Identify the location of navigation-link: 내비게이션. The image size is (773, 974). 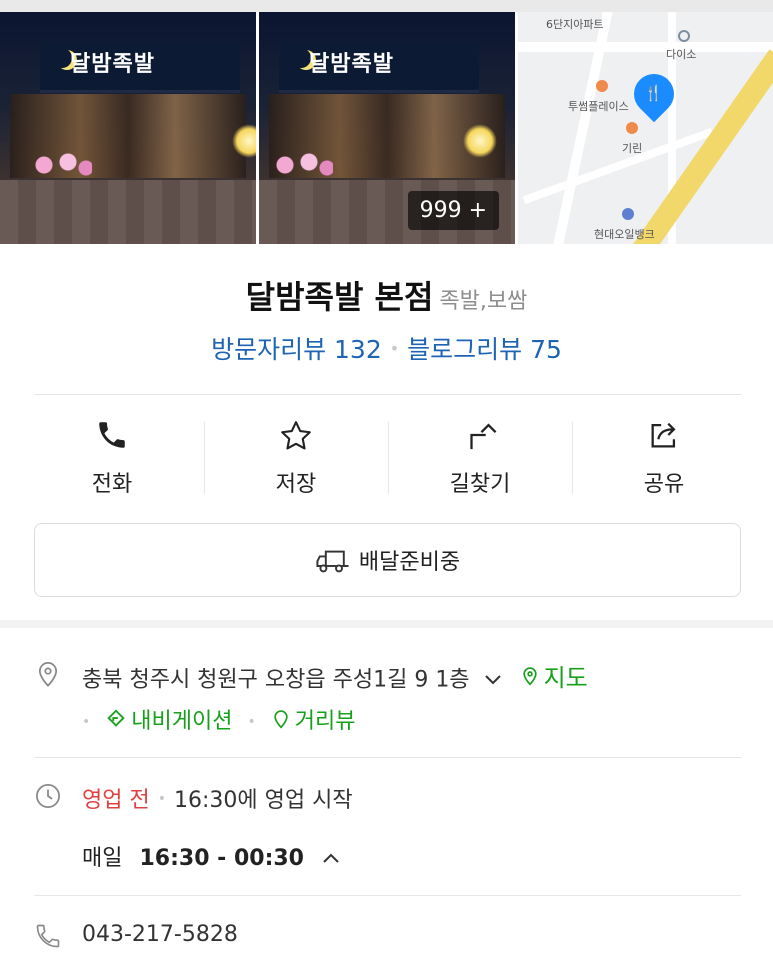
(168, 719).